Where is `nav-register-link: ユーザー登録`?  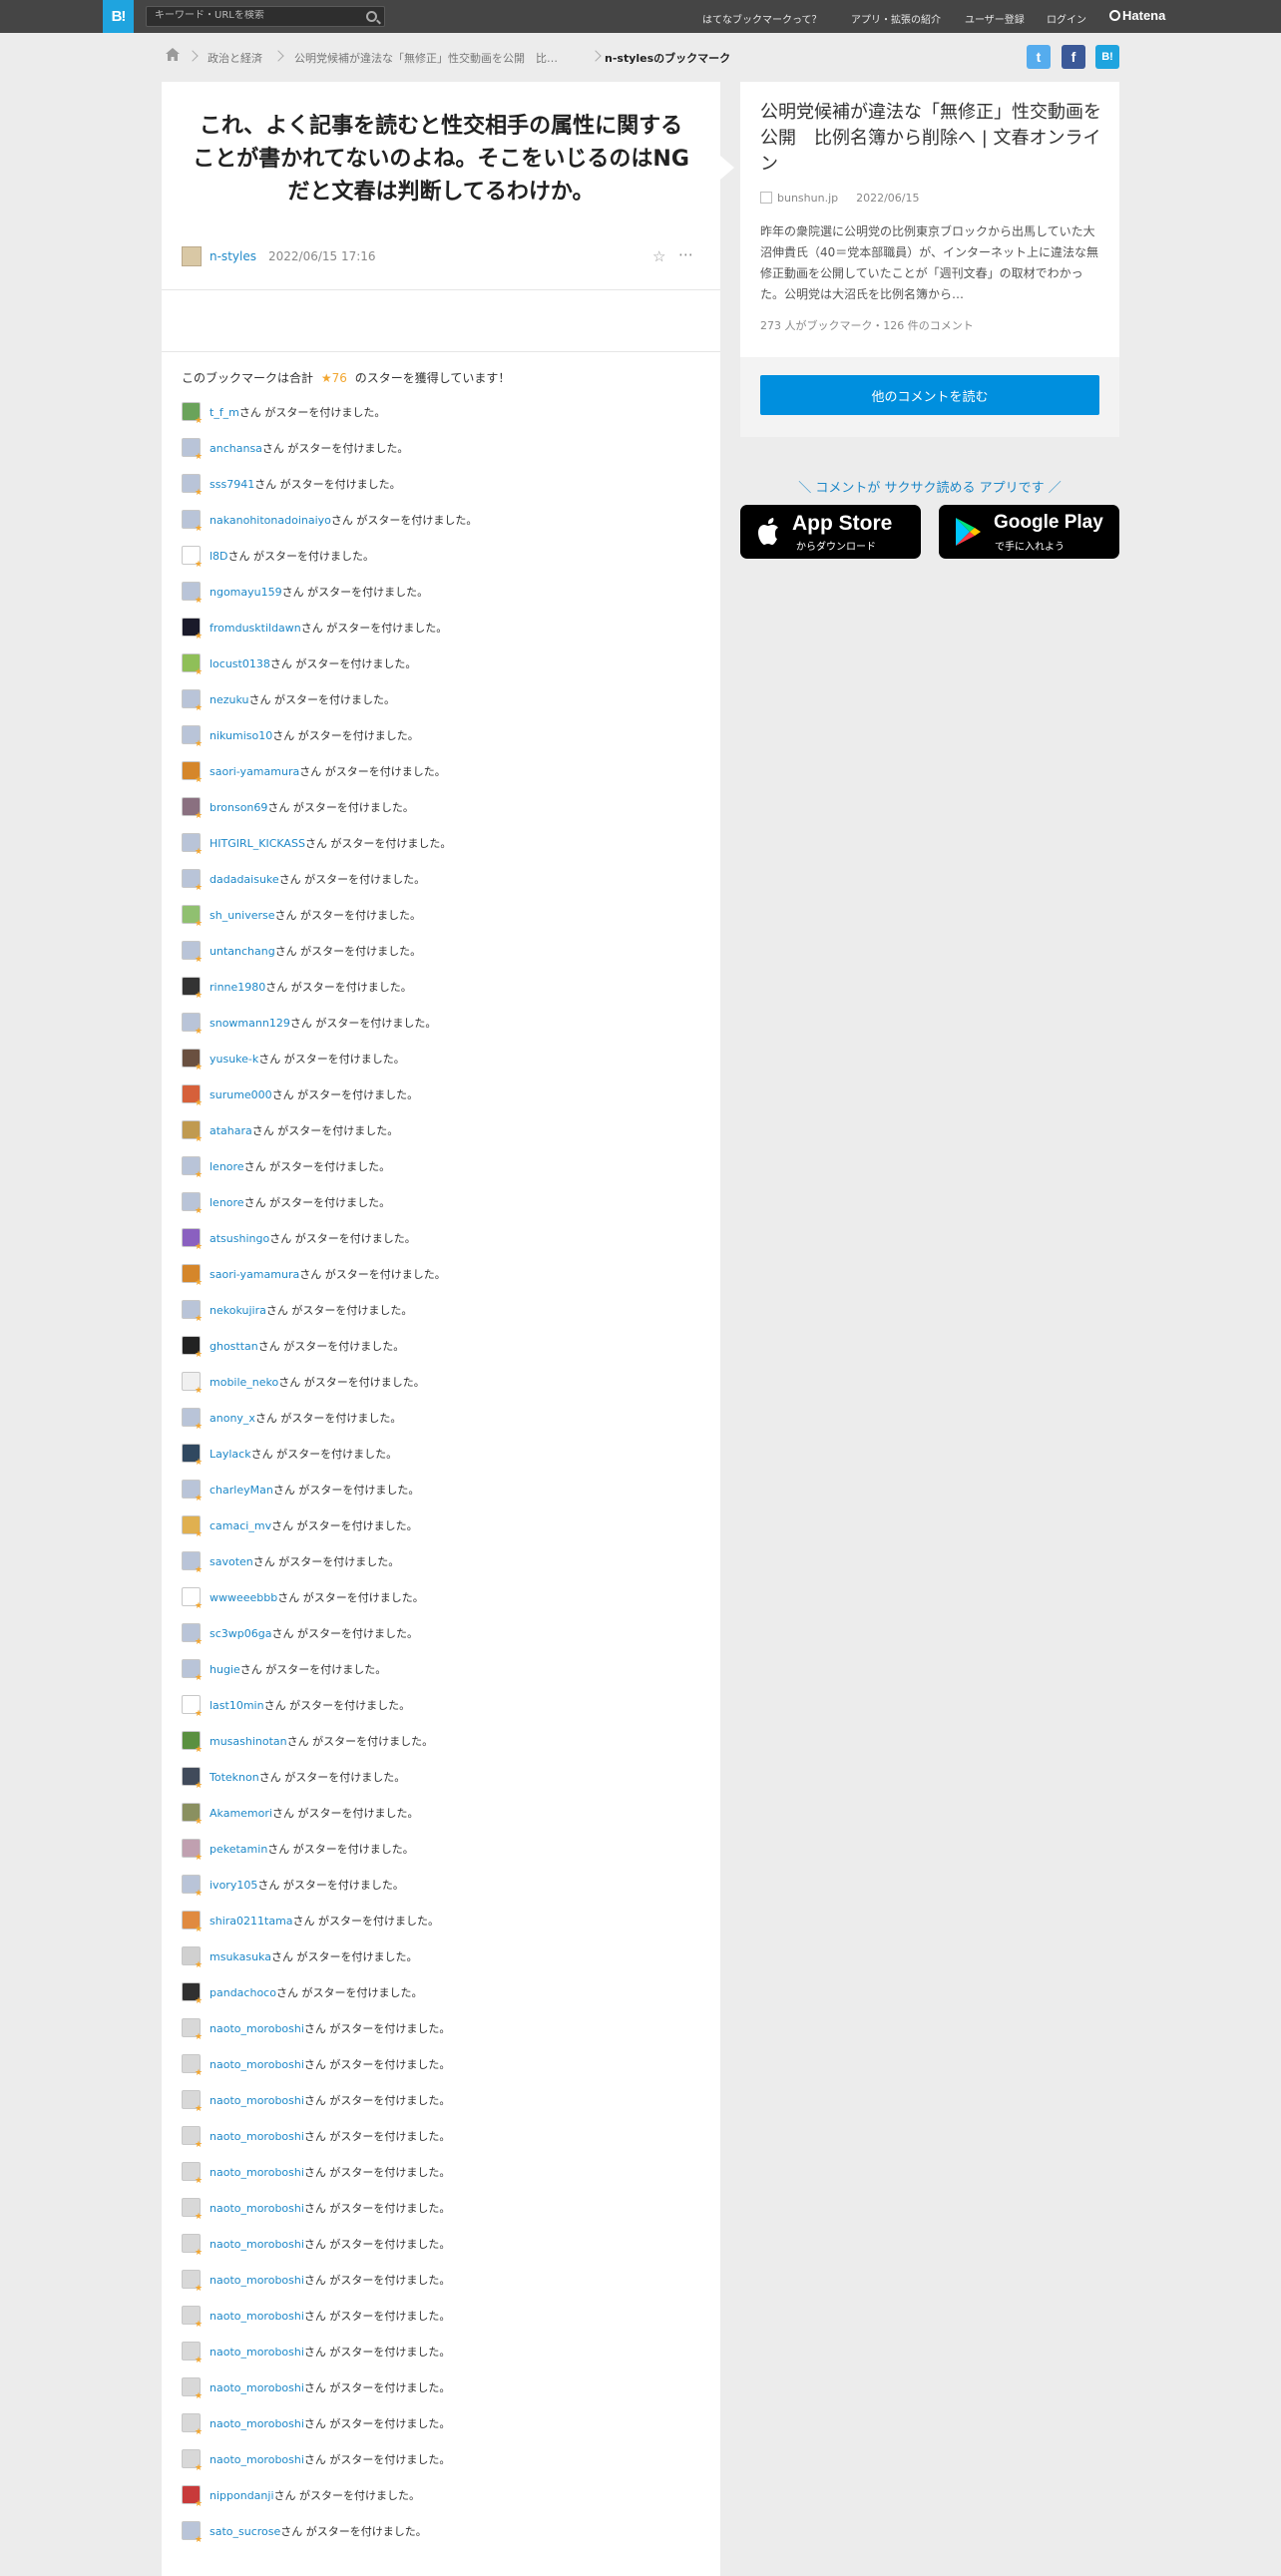
nav-register-link: ユーザー登録 is located at coordinates (995, 18).